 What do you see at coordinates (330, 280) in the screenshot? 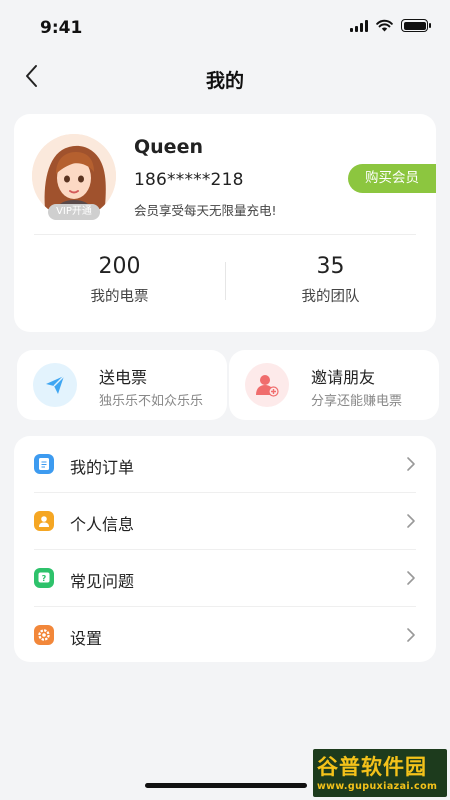
I see `stat-team: 35 我的团队` at bounding box center [330, 280].